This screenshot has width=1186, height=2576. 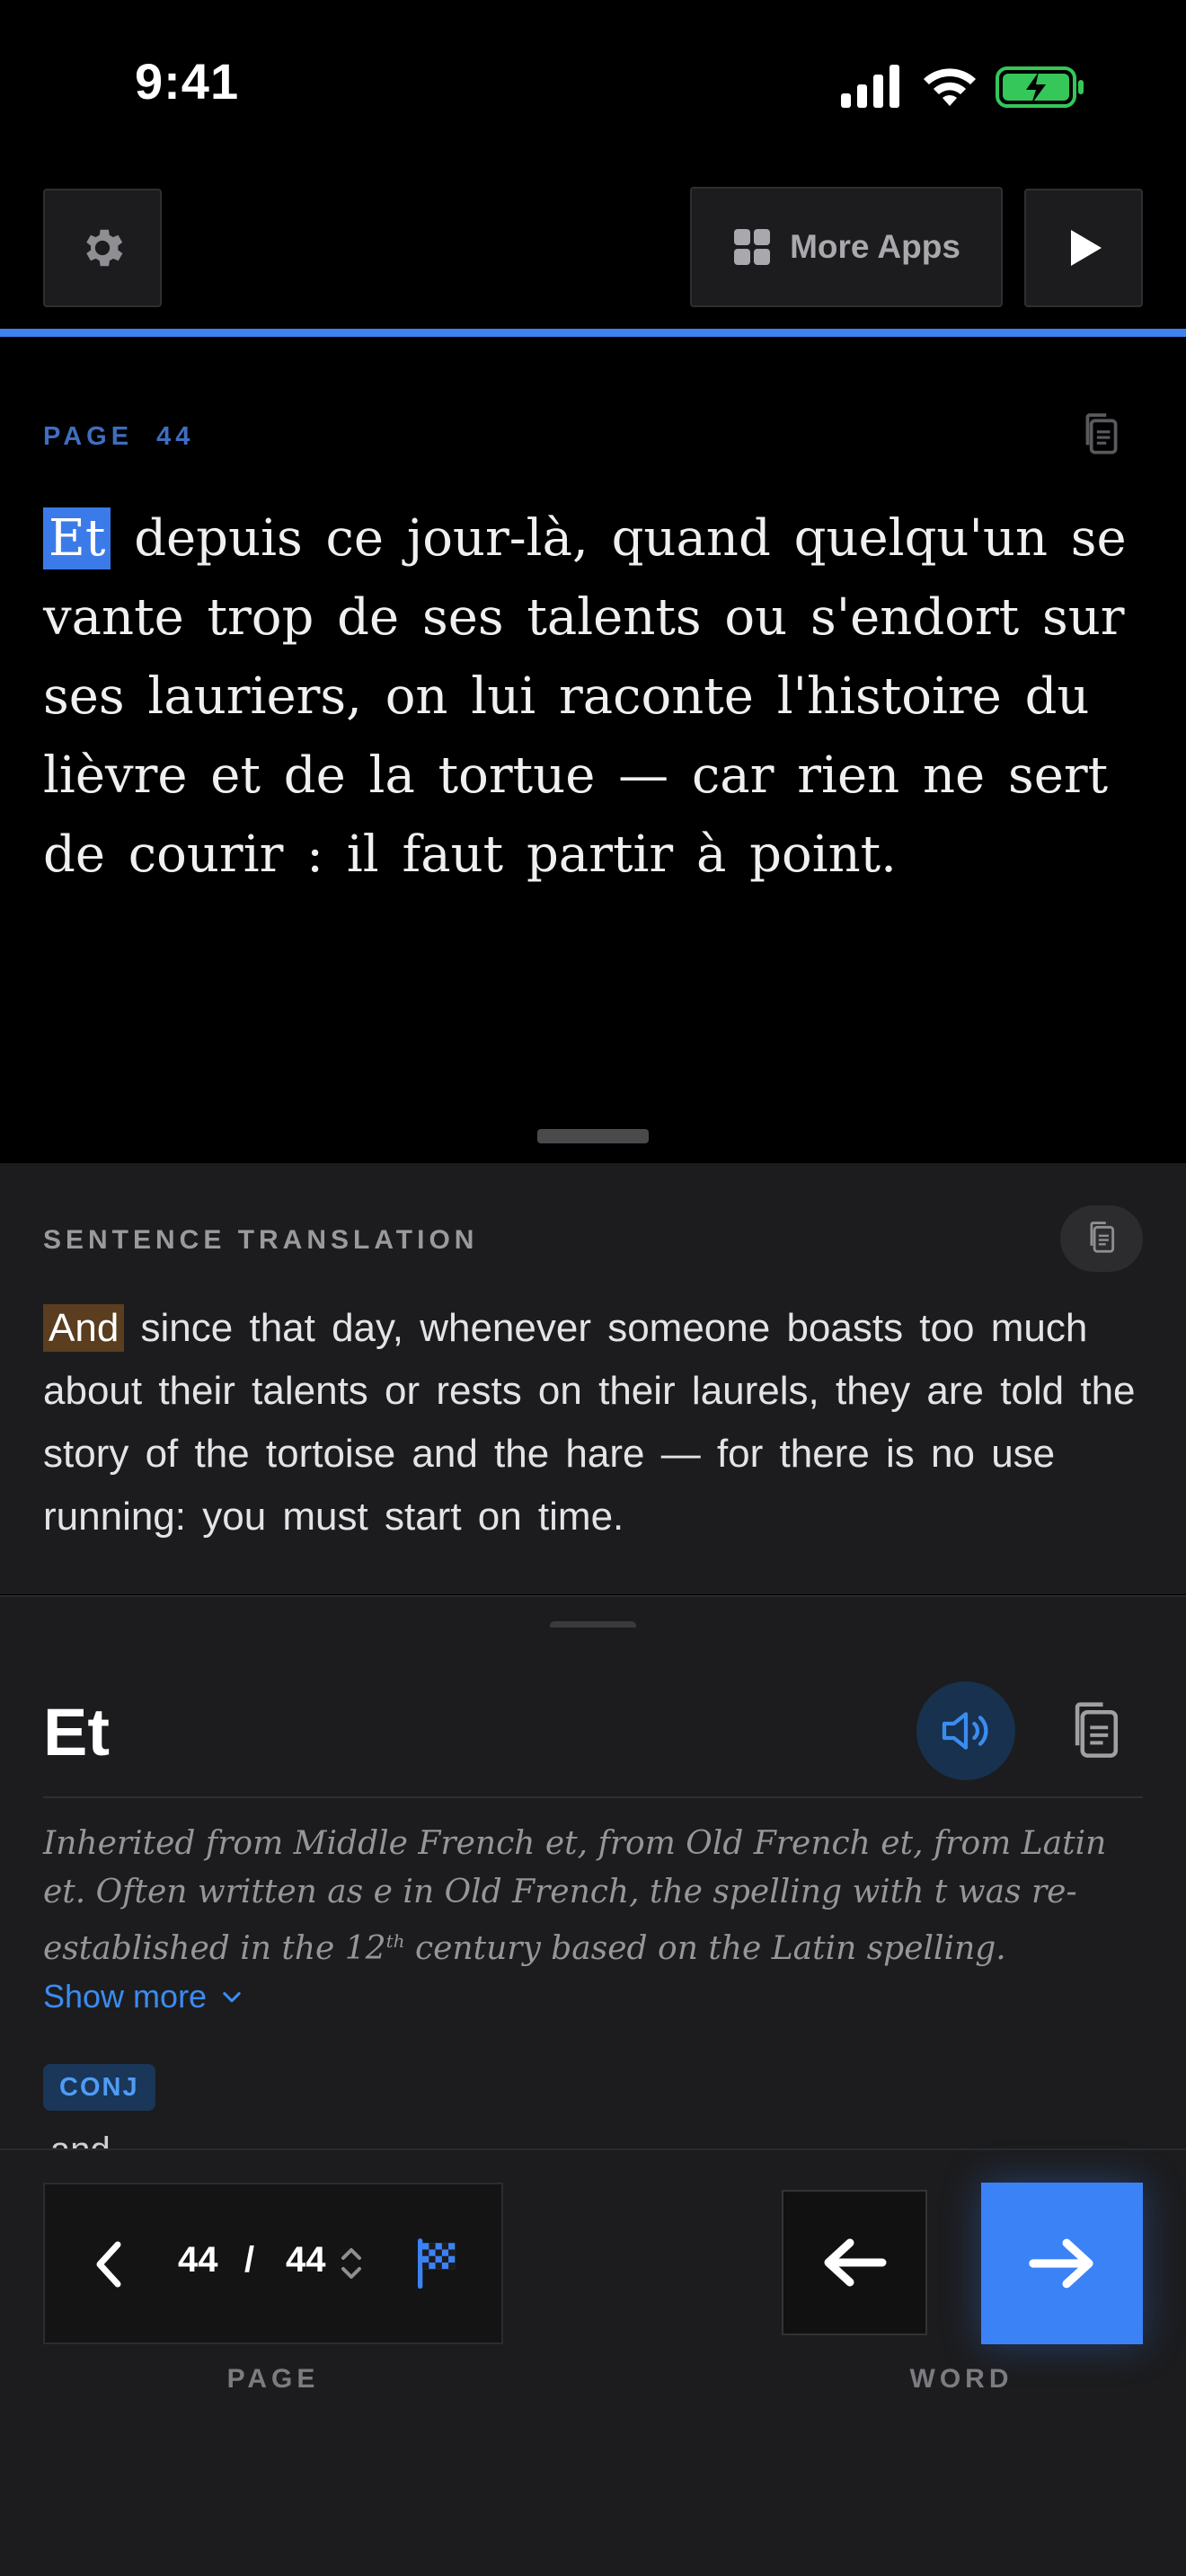 What do you see at coordinates (752, 247) in the screenshot?
I see `grid-icon` at bounding box center [752, 247].